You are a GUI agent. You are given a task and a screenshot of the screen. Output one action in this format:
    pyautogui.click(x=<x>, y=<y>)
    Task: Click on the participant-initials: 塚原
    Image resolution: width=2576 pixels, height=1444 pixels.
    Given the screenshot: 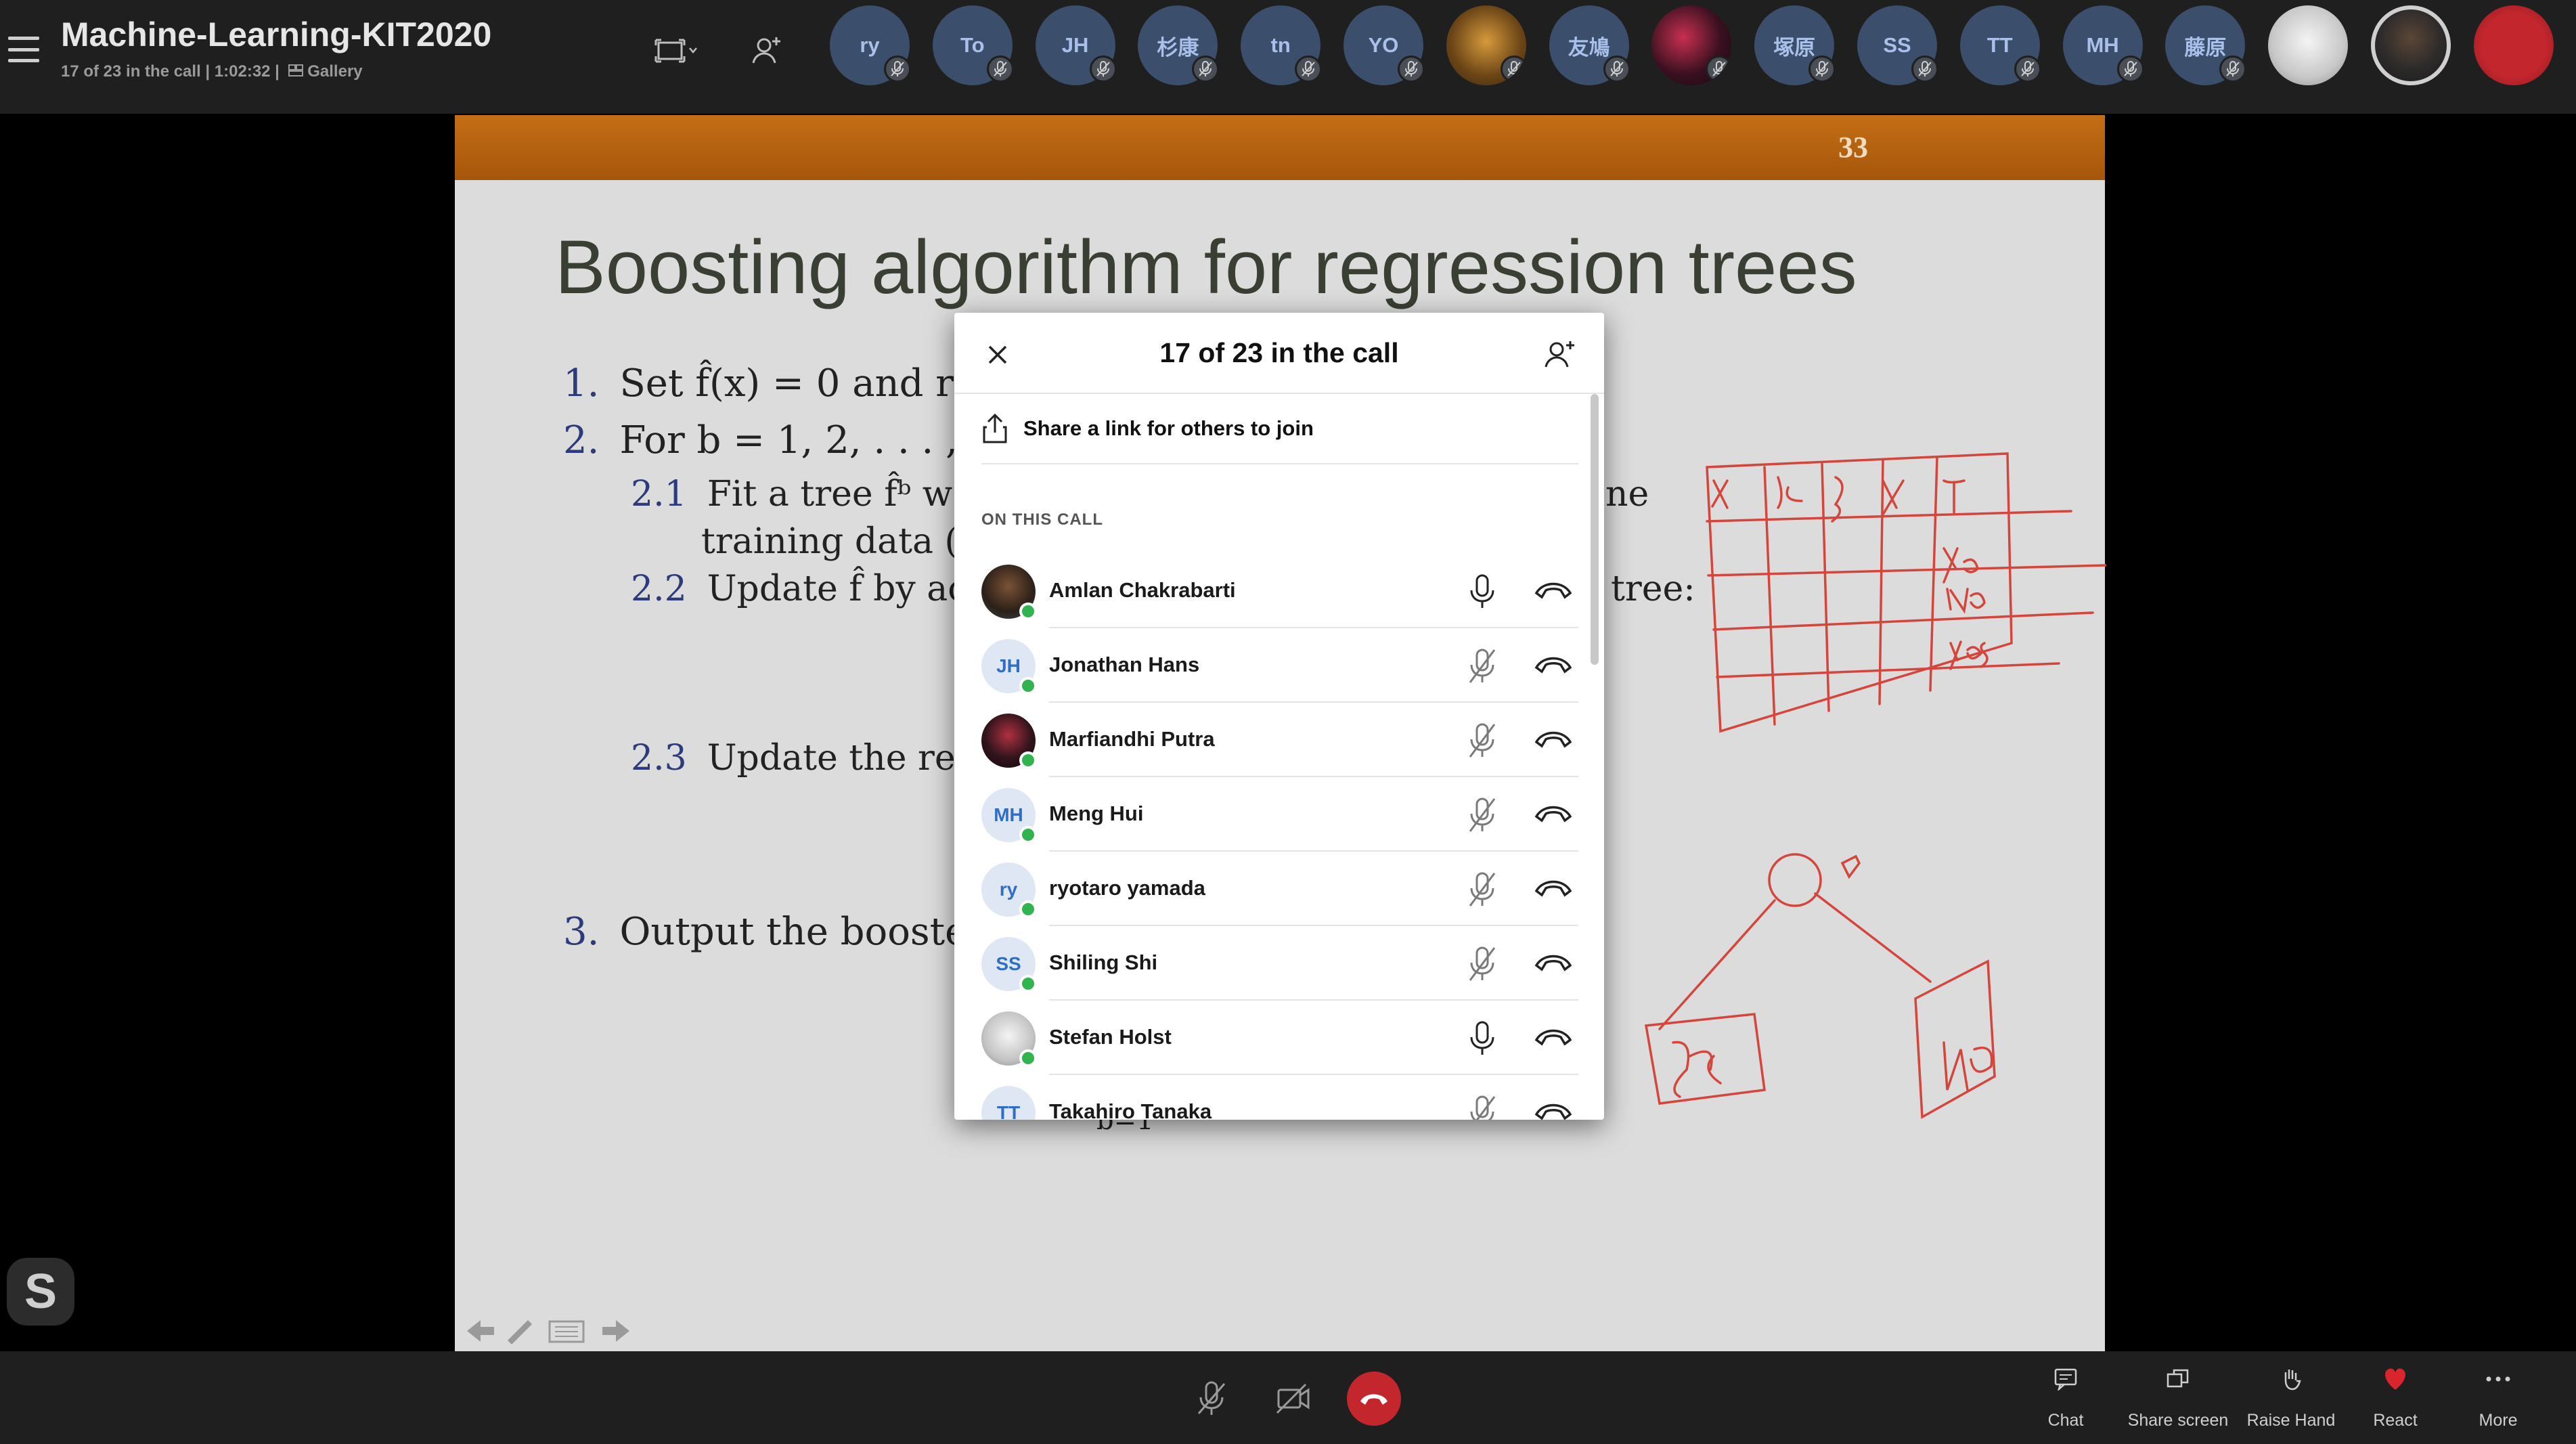 What is the action you would take?
    pyautogui.click(x=1794, y=48)
    